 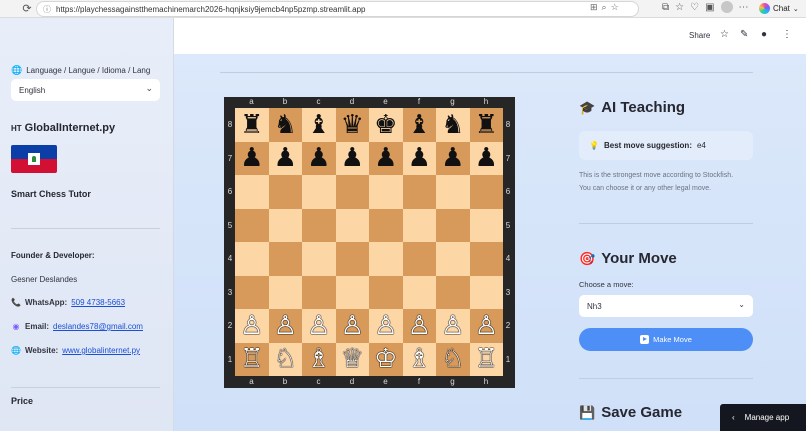 I want to click on square-h4, so click(x=486, y=259).